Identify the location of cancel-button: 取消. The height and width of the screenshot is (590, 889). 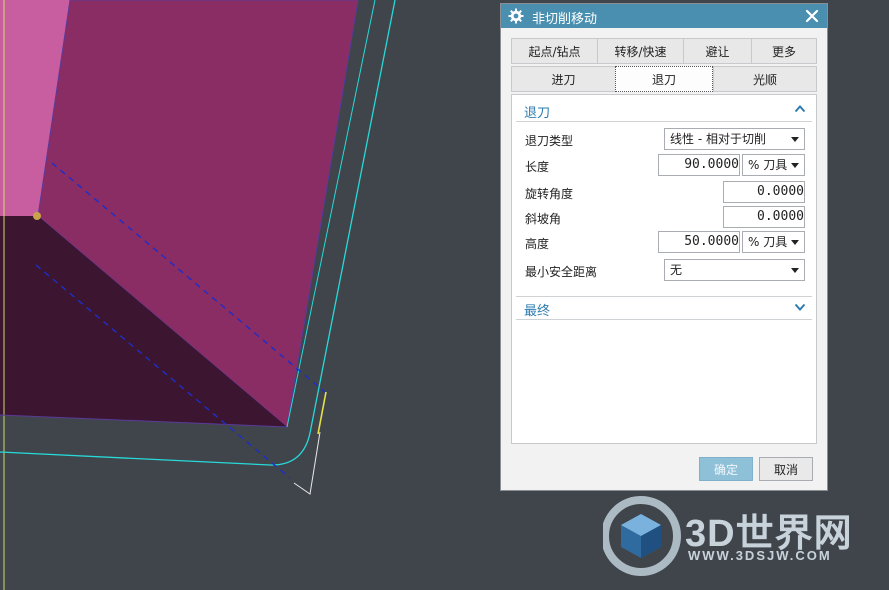
(786, 469).